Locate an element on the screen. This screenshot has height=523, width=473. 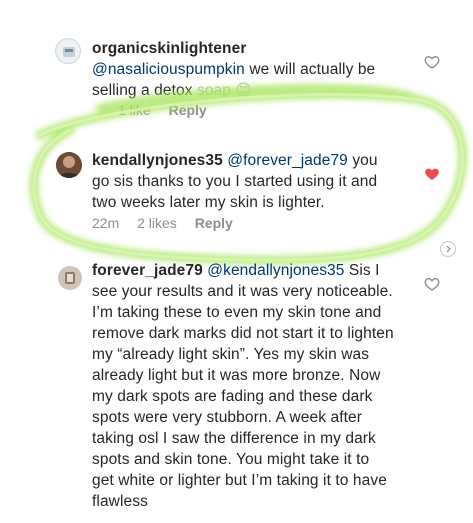
likes-count: 2 likes is located at coordinates (157, 223).